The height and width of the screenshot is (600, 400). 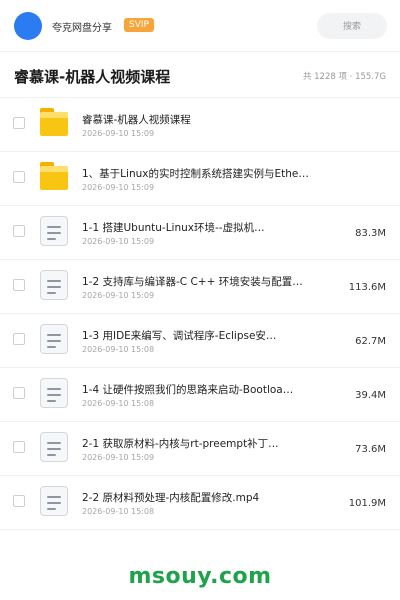 What do you see at coordinates (200, 576) in the screenshot?
I see `watermark: msouy.com` at bounding box center [200, 576].